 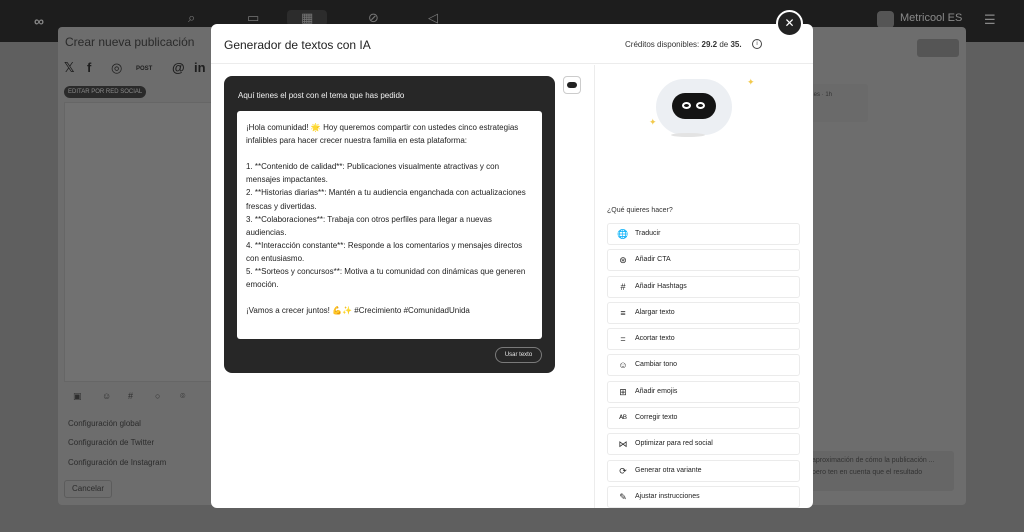 I want to click on action-label: Ajustar instrucciones, so click(x=667, y=496).